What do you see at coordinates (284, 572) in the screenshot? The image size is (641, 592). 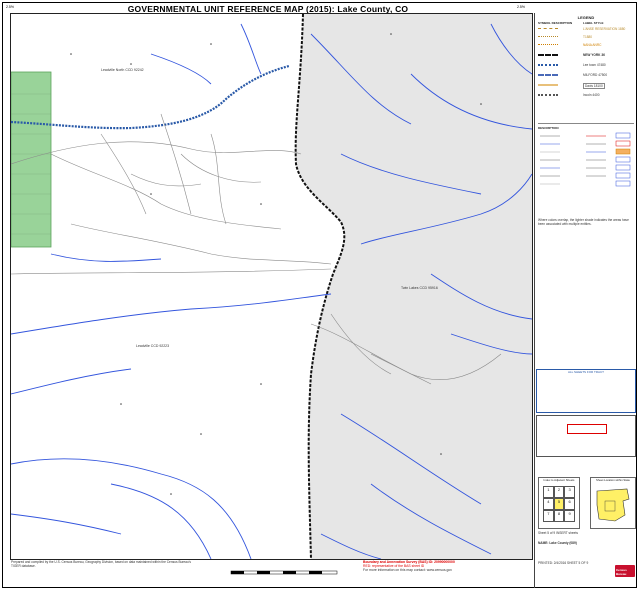 I see `scale-bar` at bounding box center [284, 572].